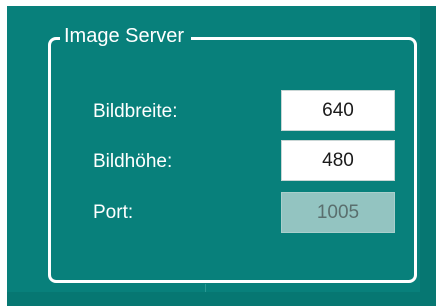 The height and width of the screenshot is (306, 436). I want to click on port-label: Port:, so click(113, 212).